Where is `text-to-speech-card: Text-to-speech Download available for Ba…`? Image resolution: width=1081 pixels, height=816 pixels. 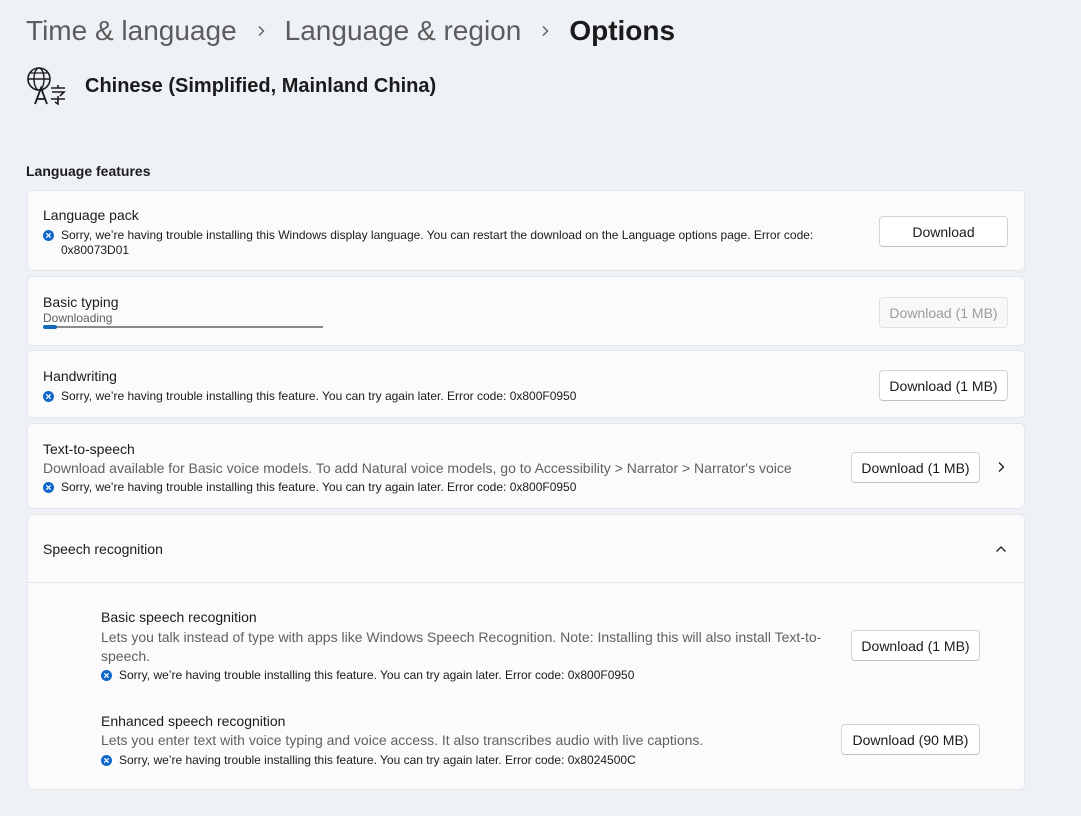
text-to-speech-card: Text-to-speech Download available for Ba… is located at coordinates (526, 466).